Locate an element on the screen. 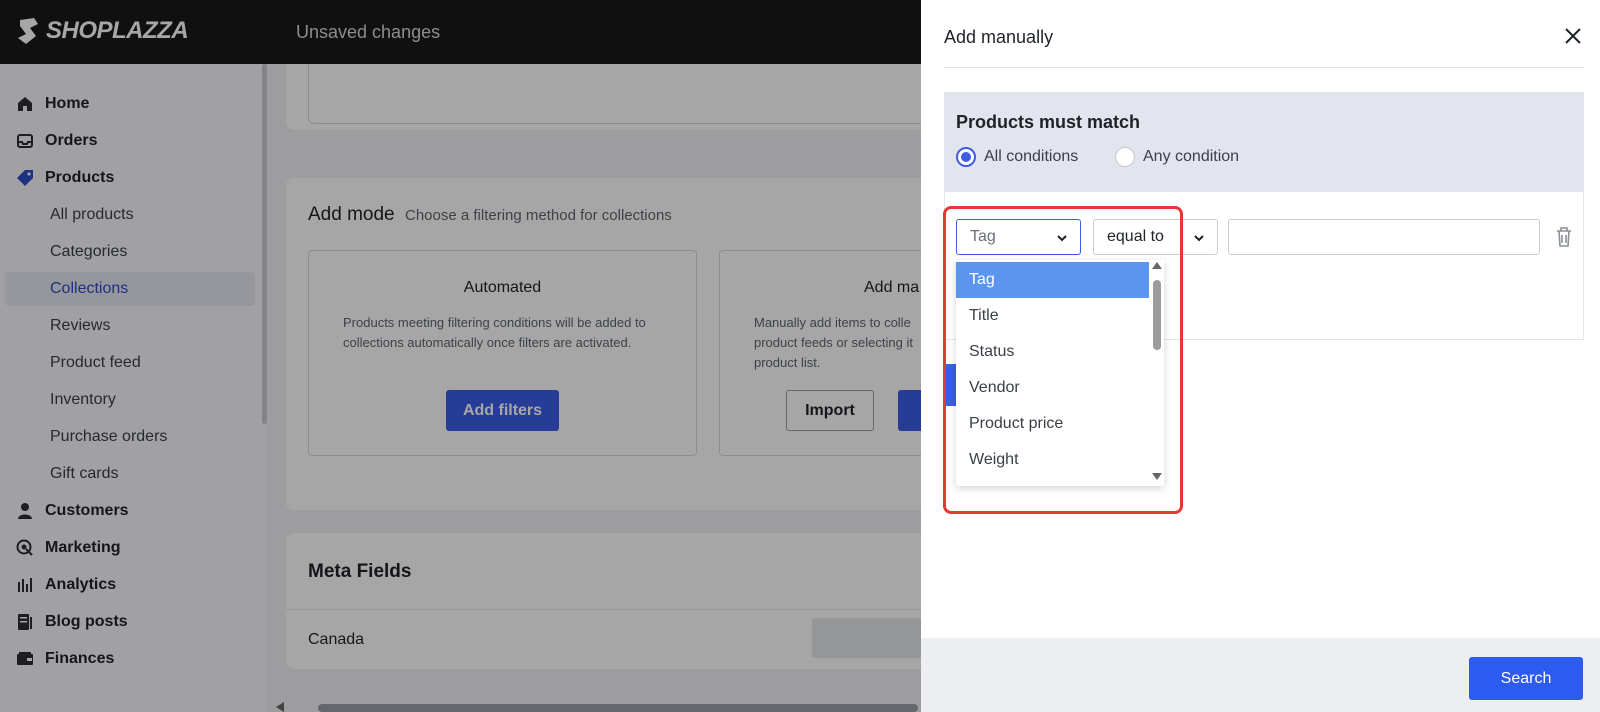 This screenshot has height=712, width=1600. radio-label: Any condition is located at coordinates (1191, 156).